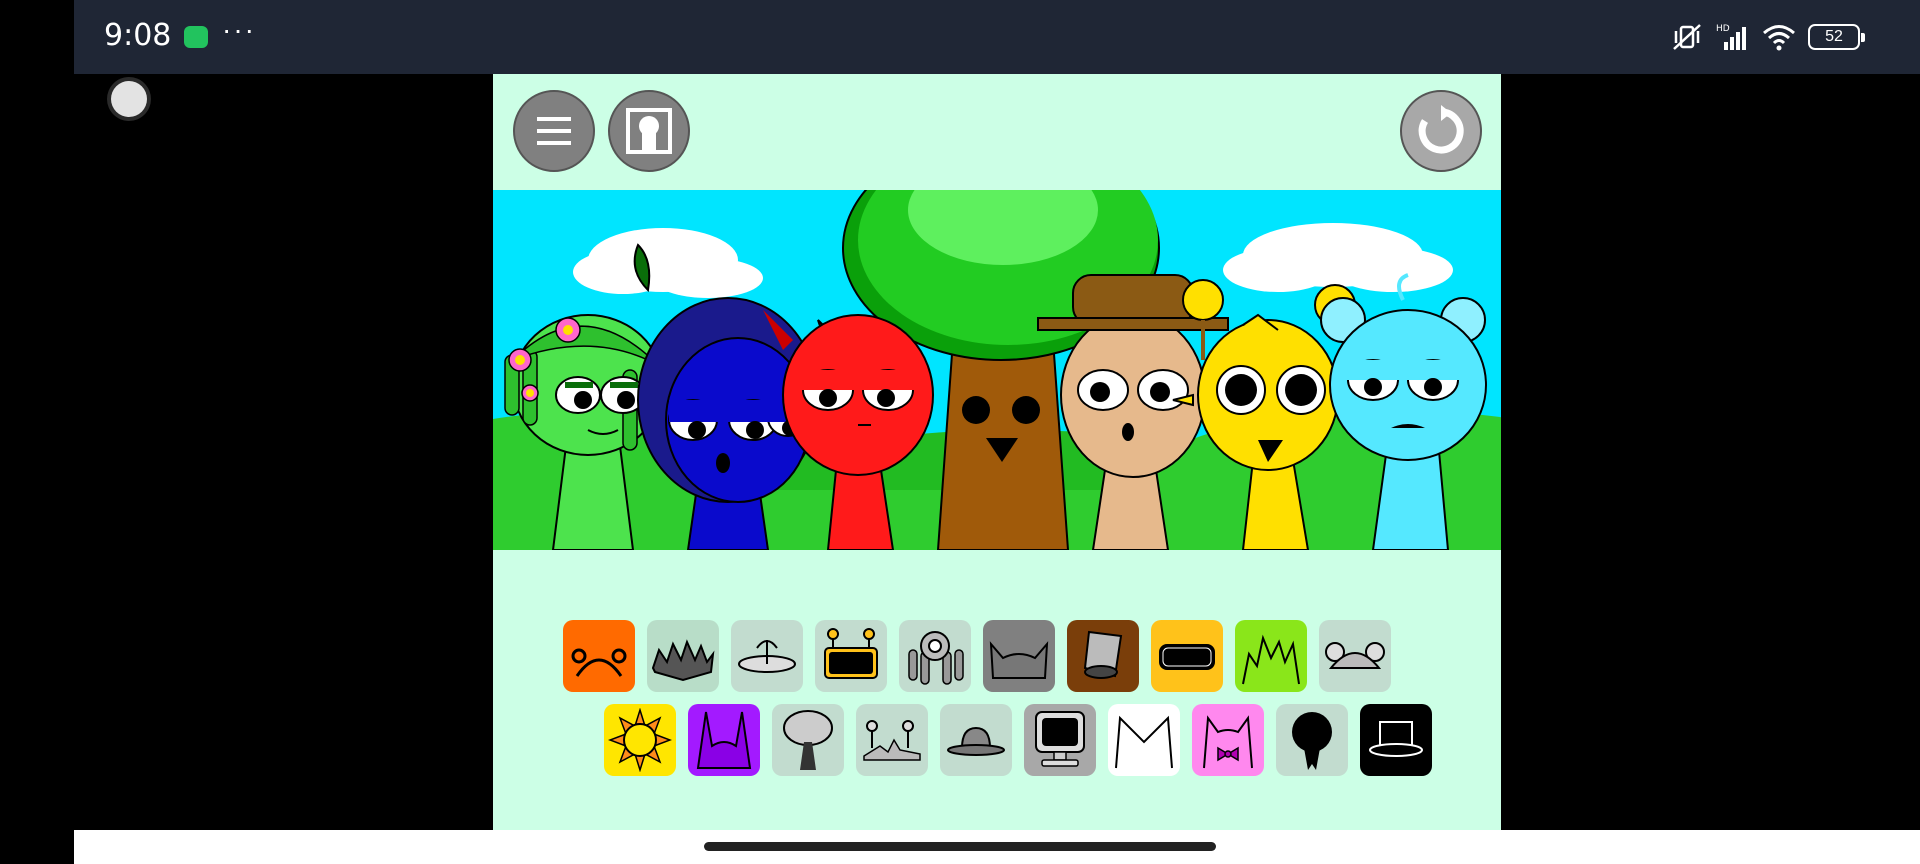 This screenshot has height=864, width=1920. What do you see at coordinates (960, 846) in the screenshot?
I see `home-indicator` at bounding box center [960, 846].